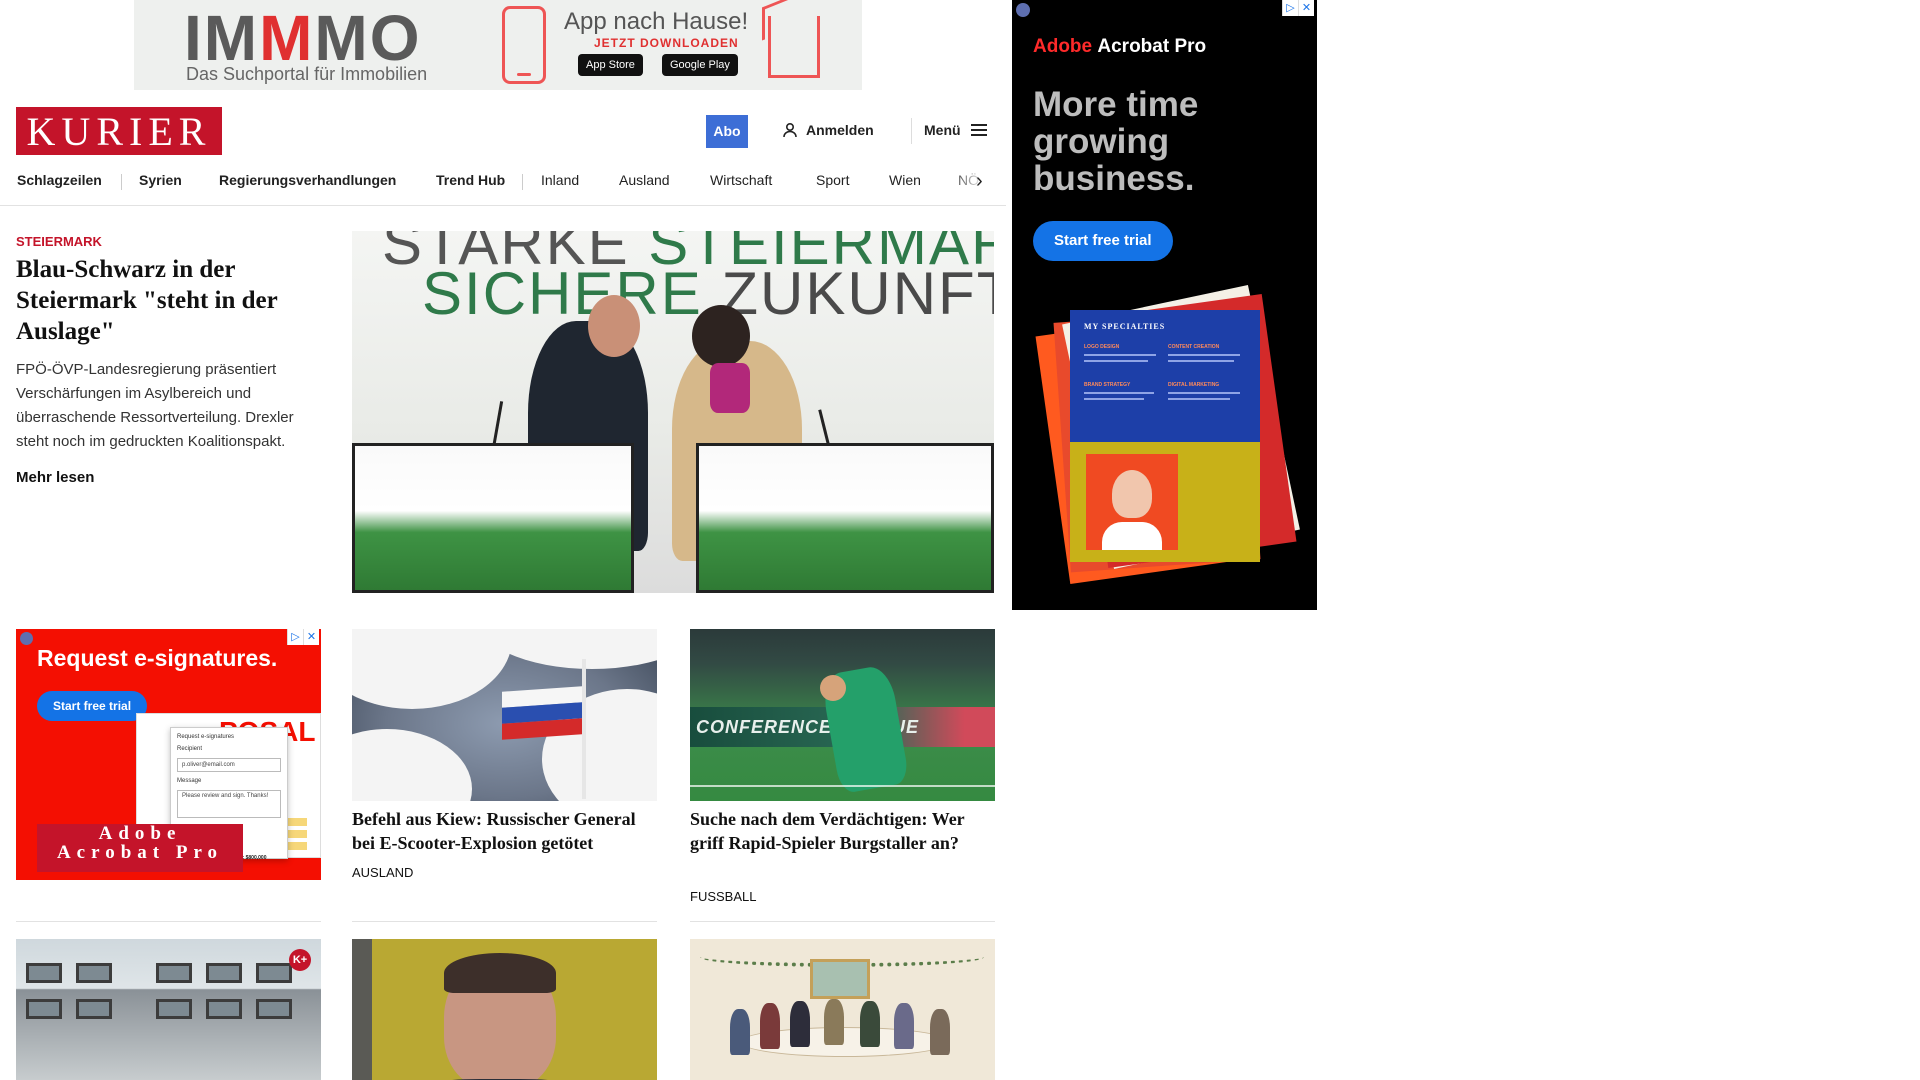 This screenshot has height=1080, width=1920. Describe the element at coordinates (55, 477) in the screenshot. I see `read-more-link: Mehr lesen` at that location.